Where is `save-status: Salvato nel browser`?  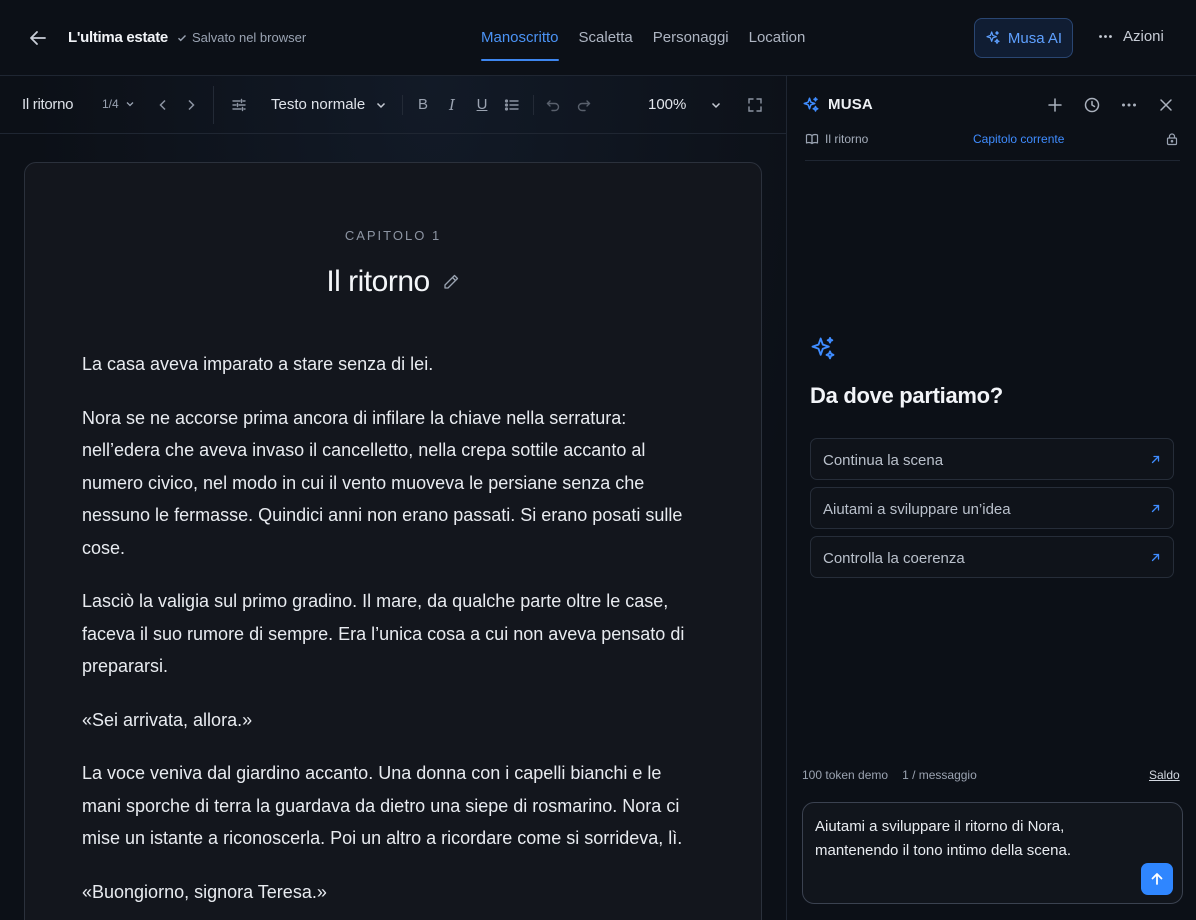
save-status: Salvato nel browser is located at coordinates (241, 37).